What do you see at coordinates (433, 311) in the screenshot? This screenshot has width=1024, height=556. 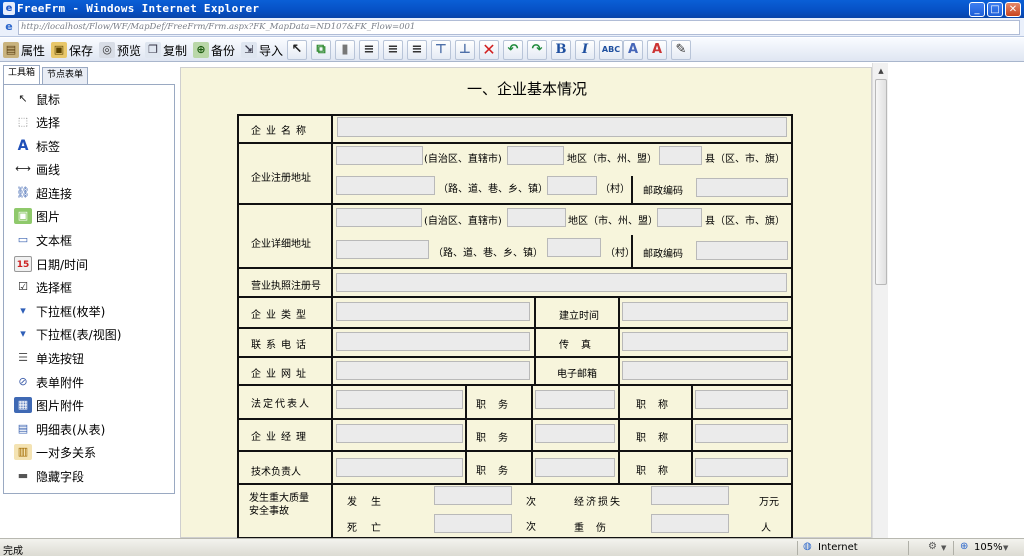 I see `company-type-input` at bounding box center [433, 311].